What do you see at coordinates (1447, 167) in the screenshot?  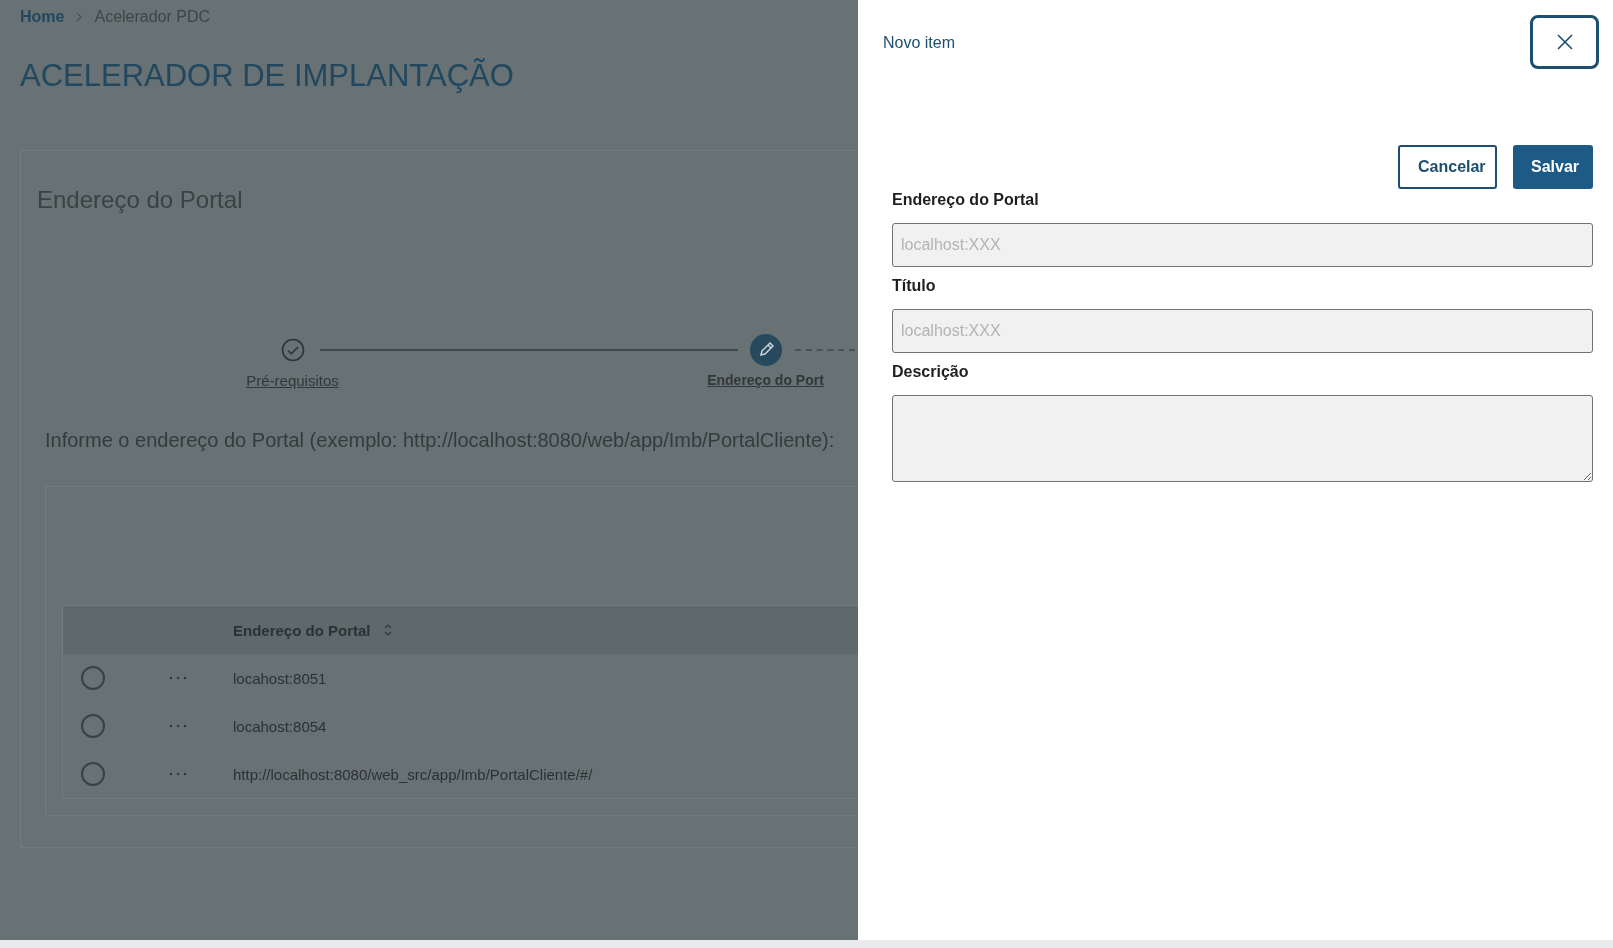 I see `cancel-button: Cancelar` at bounding box center [1447, 167].